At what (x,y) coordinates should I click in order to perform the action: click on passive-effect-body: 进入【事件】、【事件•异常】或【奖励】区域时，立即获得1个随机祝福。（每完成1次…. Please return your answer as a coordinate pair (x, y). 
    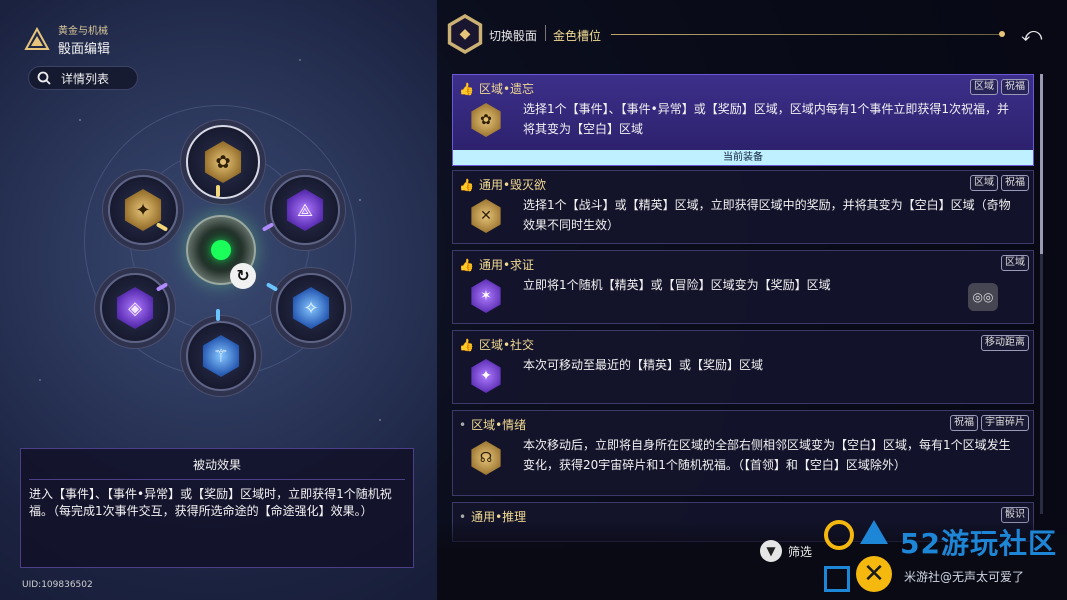
    Looking at the image, I should click on (210, 502).